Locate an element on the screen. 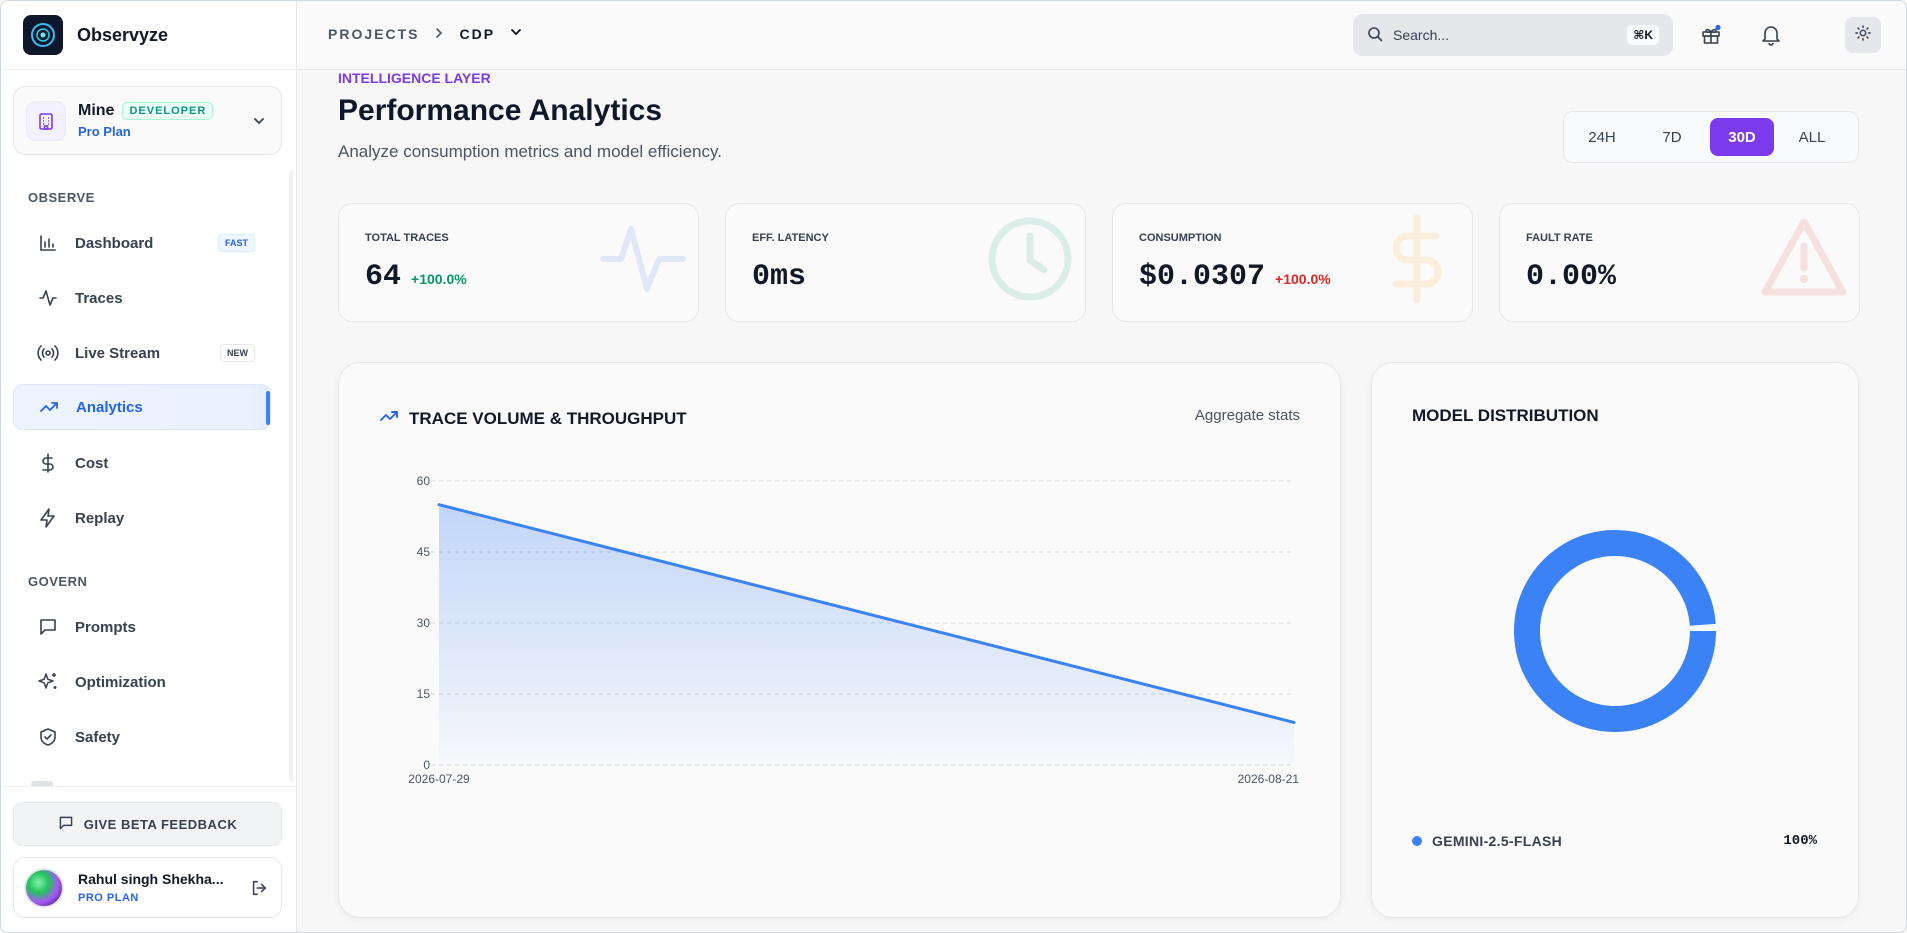 This screenshot has width=1907, height=933. sidebar-item-label: Replay is located at coordinates (100, 518).